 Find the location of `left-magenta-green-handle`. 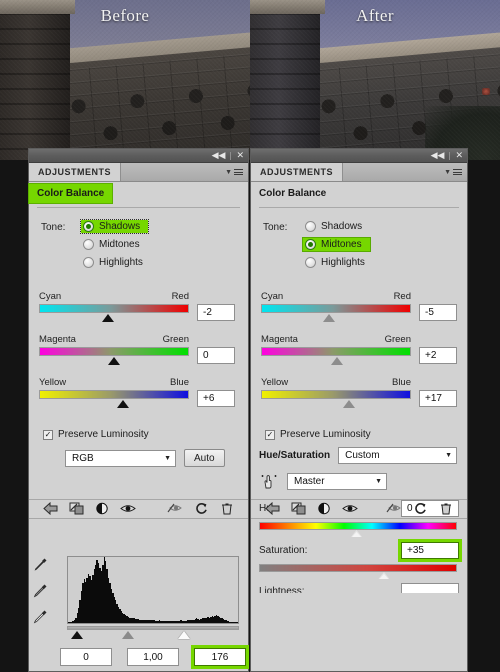

left-magenta-green-handle is located at coordinates (114, 361).